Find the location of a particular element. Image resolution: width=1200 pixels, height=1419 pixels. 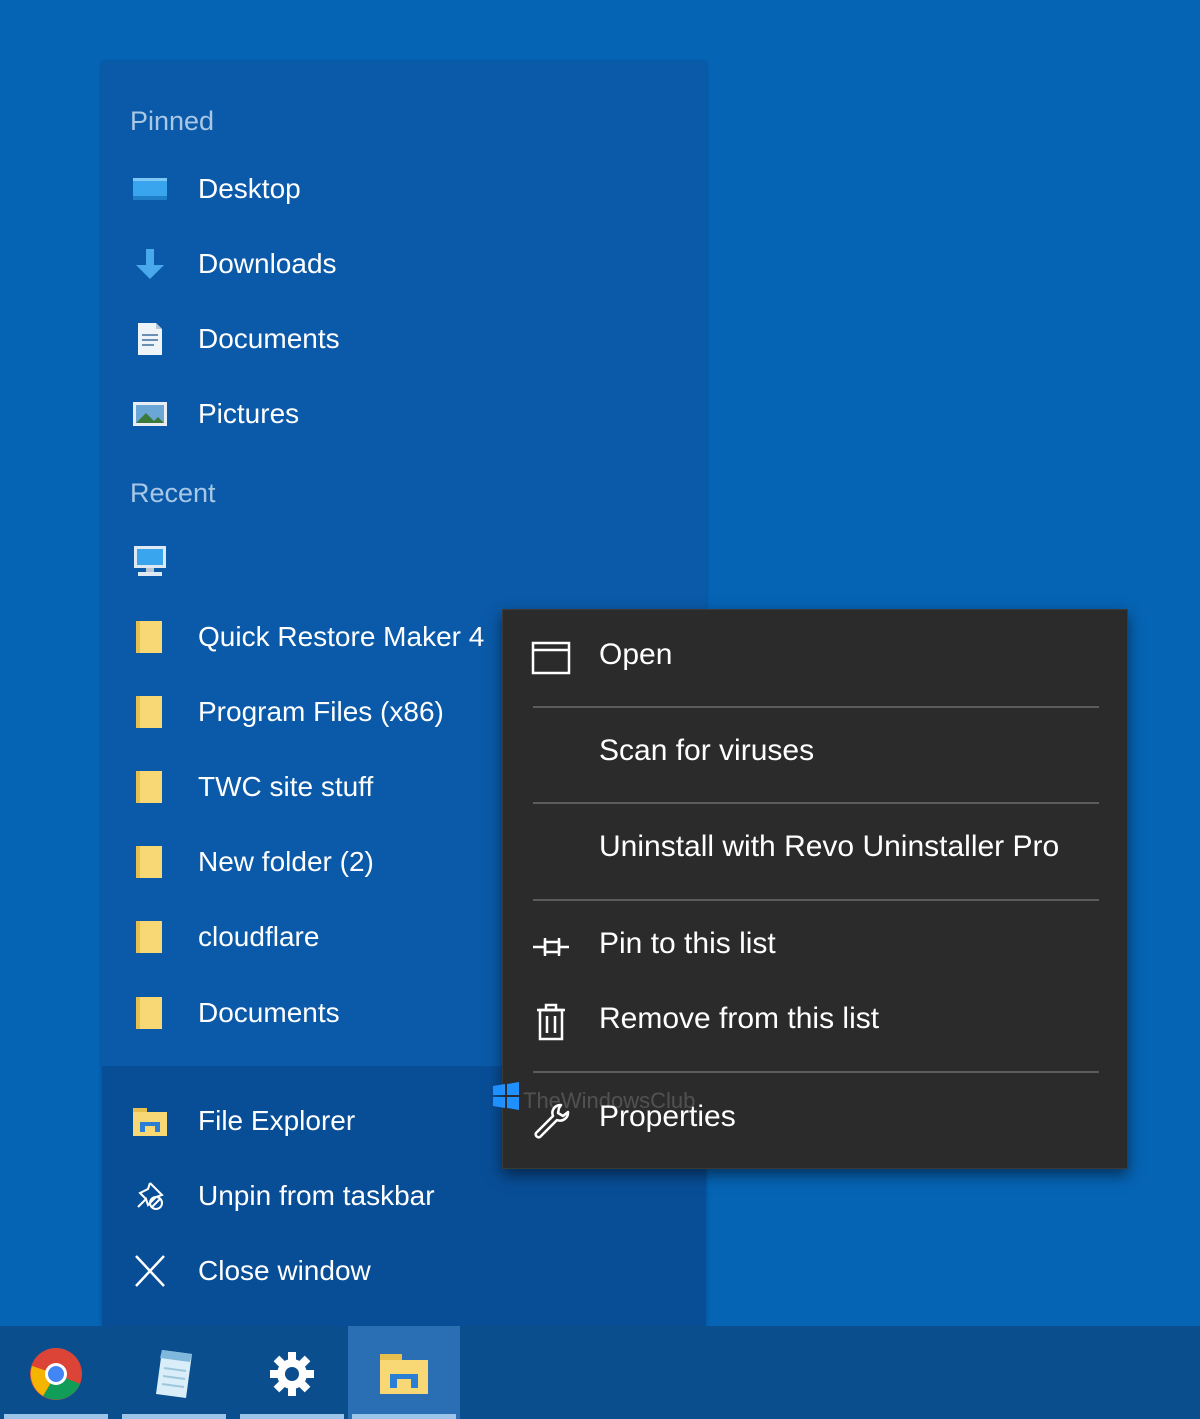

menu-item-label: Pin to this list is located at coordinates (687, 943).